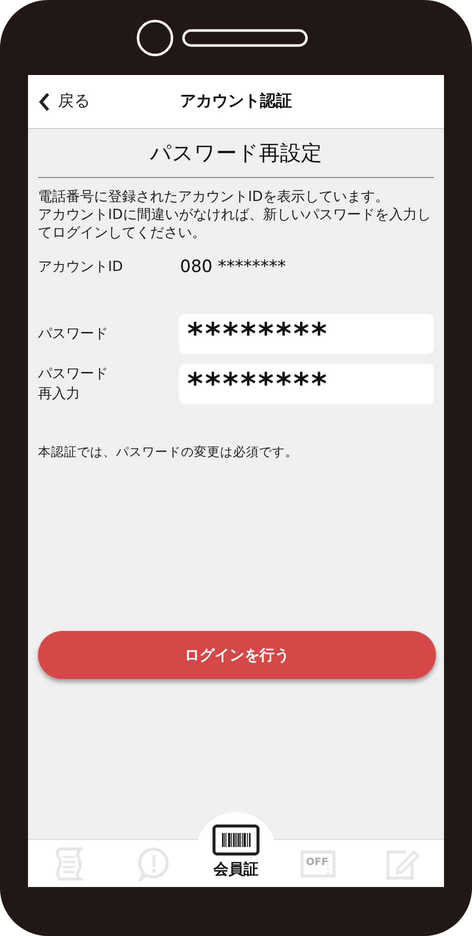  I want to click on screen-title: アカウント認証, so click(236, 101).